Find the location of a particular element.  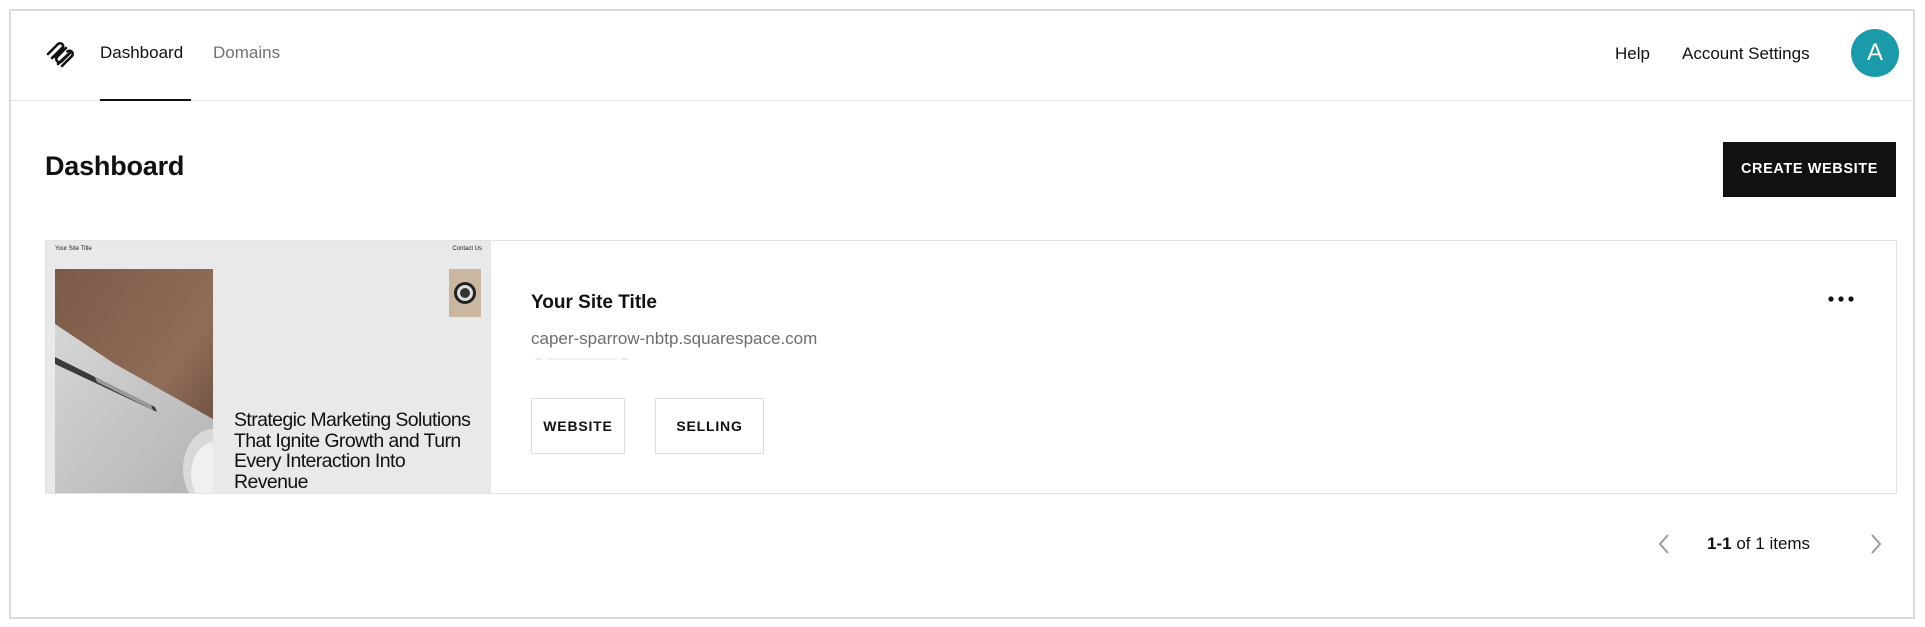

pagination-range: 1-1 is located at coordinates (1719, 543).